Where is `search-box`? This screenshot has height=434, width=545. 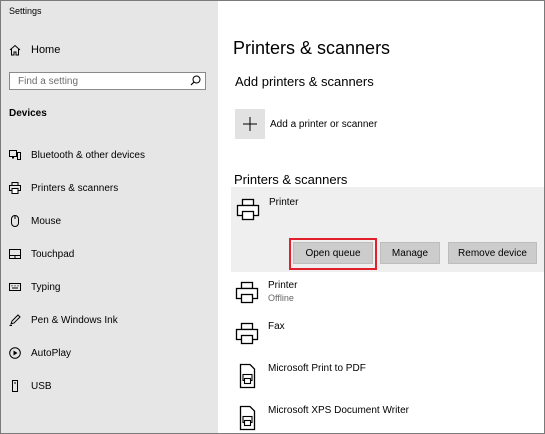
search-box is located at coordinates (107, 81).